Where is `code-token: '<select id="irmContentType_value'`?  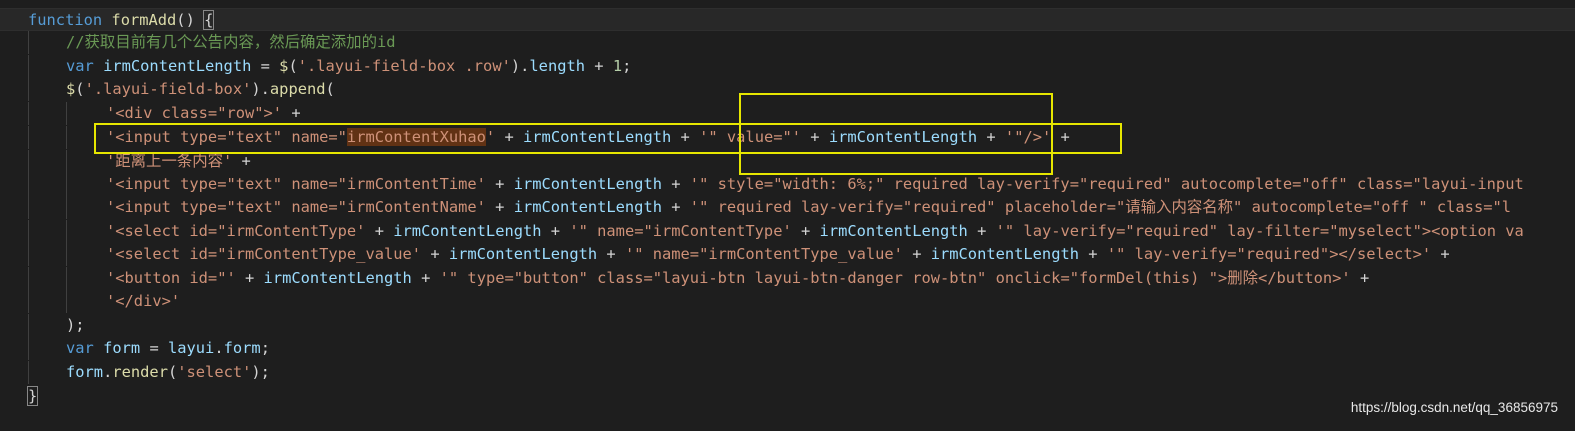
code-token: '<select id="irmContentType_value' is located at coordinates (264, 254).